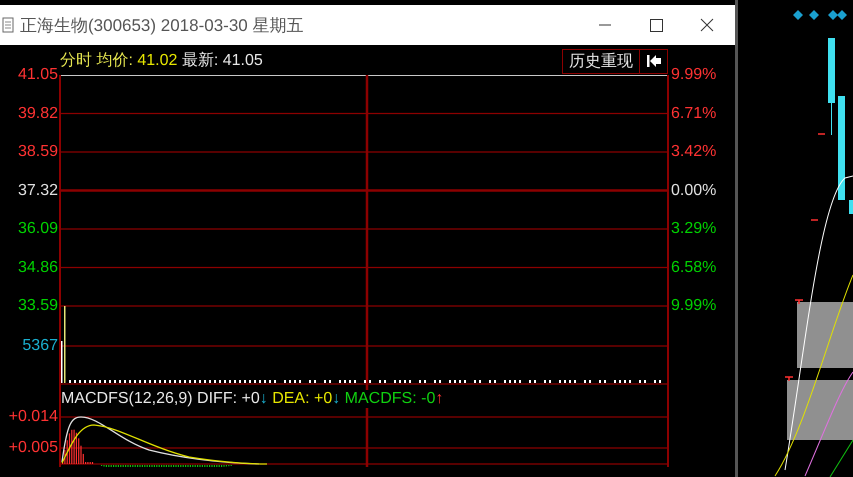 The width and height of the screenshot is (853, 477). What do you see at coordinates (820, 15) in the screenshot?
I see `diamond-markers` at bounding box center [820, 15].